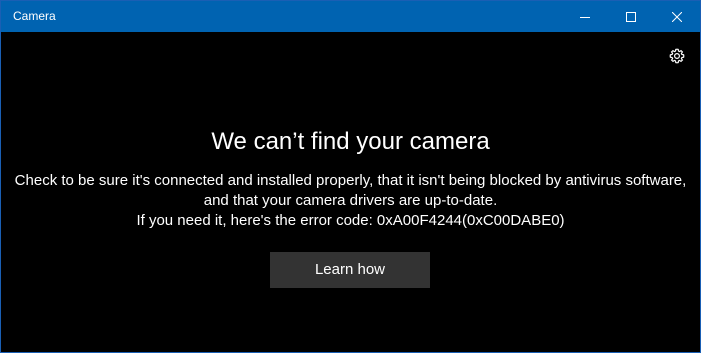  I want to click on title-bar: Camera, so click(350, 16).